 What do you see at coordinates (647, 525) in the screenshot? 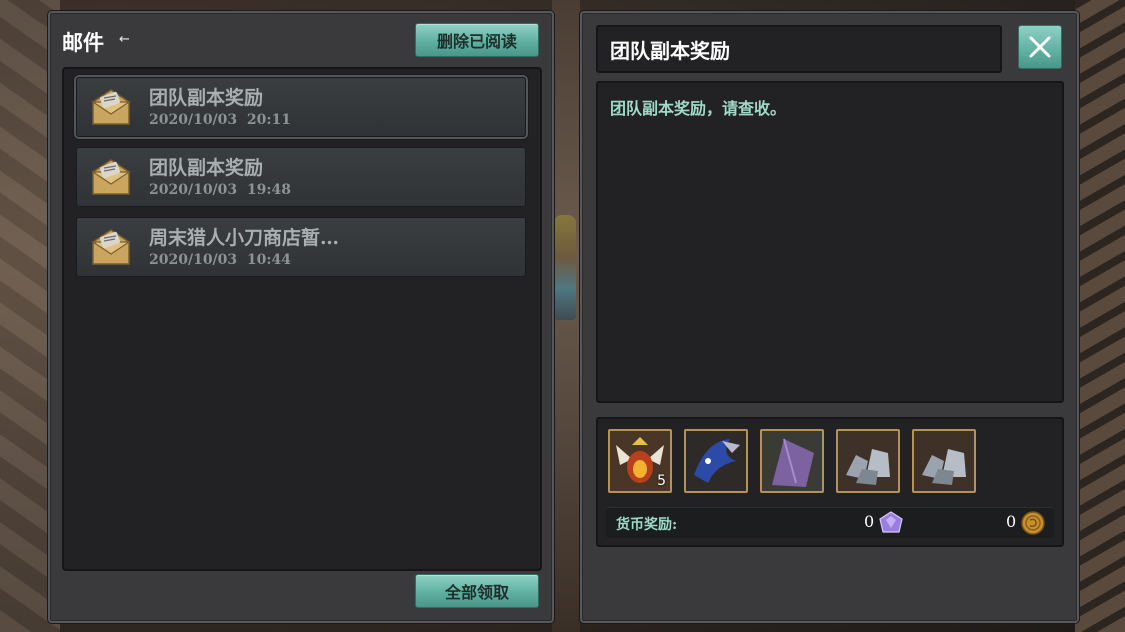
I see `currency-reward-label: 货币奖励:` at bounding box center [647, 525].